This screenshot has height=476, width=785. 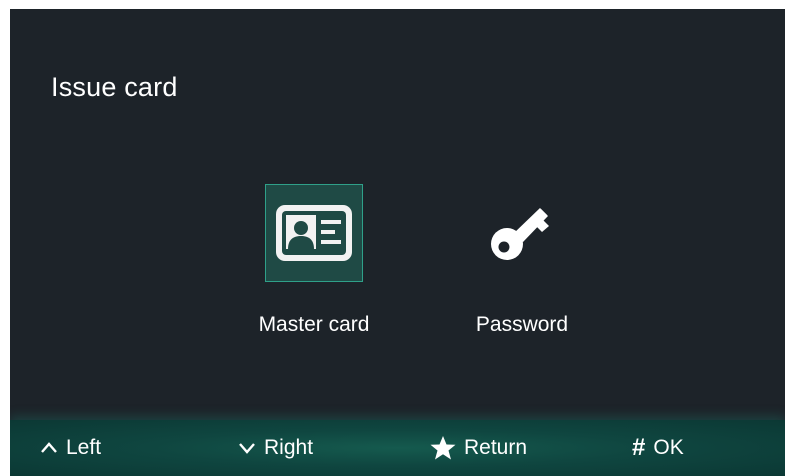 I want to click on password-label: Password, so click(x=522, y=324).